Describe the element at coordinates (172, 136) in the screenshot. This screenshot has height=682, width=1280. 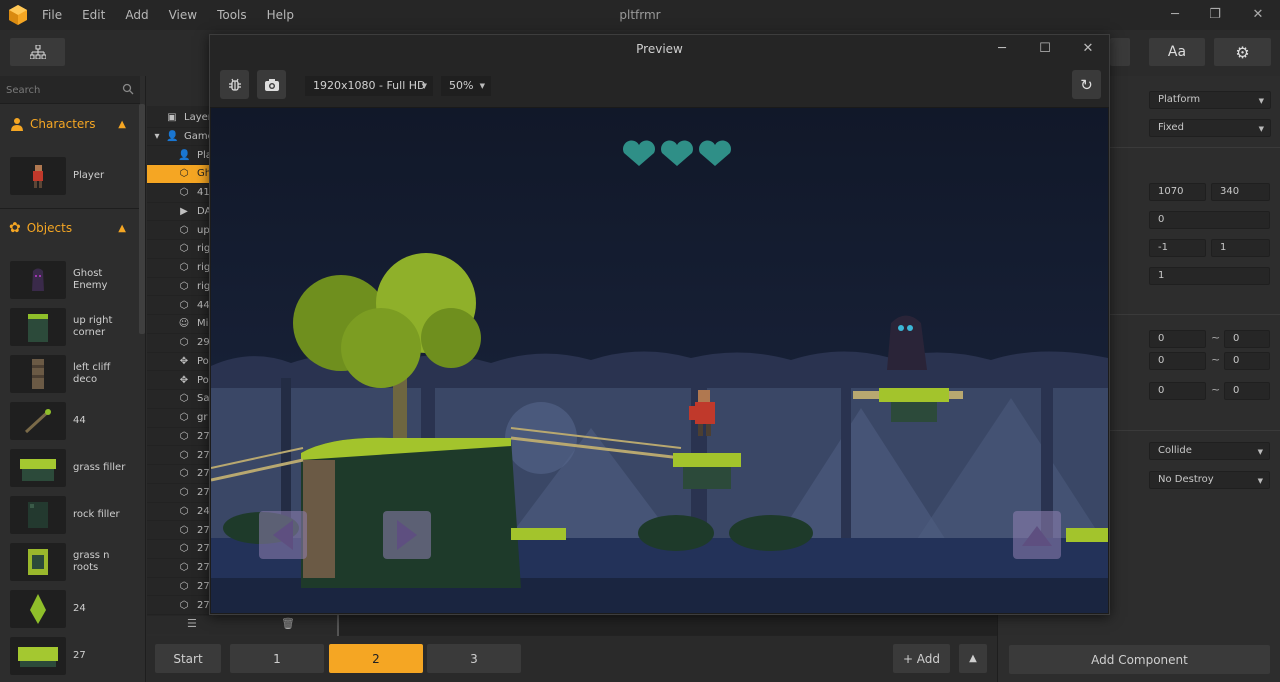
I see `game-icon: 👤` at that location.